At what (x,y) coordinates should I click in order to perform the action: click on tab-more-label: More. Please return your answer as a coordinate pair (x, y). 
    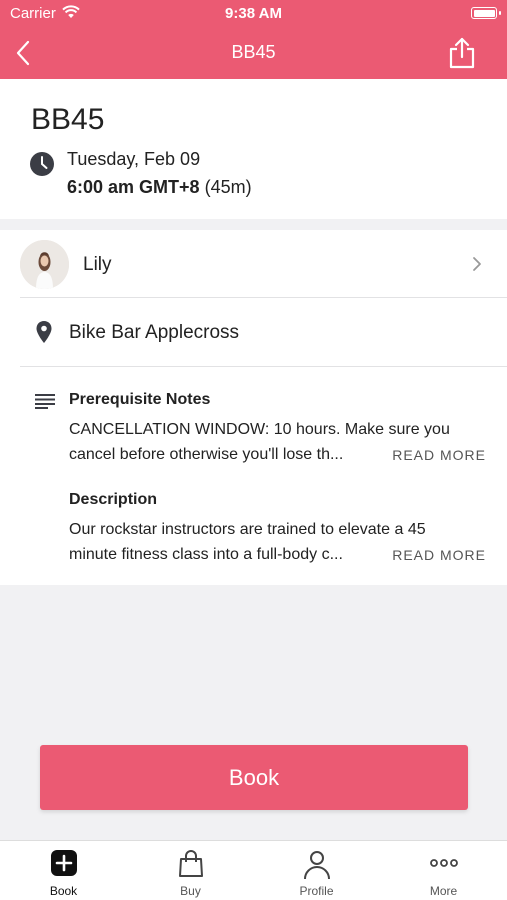
    Looking at the image, I should click on (443, 891).